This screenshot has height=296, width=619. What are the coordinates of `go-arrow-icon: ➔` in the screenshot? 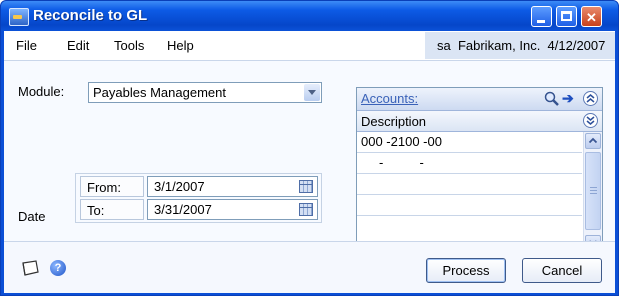 It's located at (568, 98).